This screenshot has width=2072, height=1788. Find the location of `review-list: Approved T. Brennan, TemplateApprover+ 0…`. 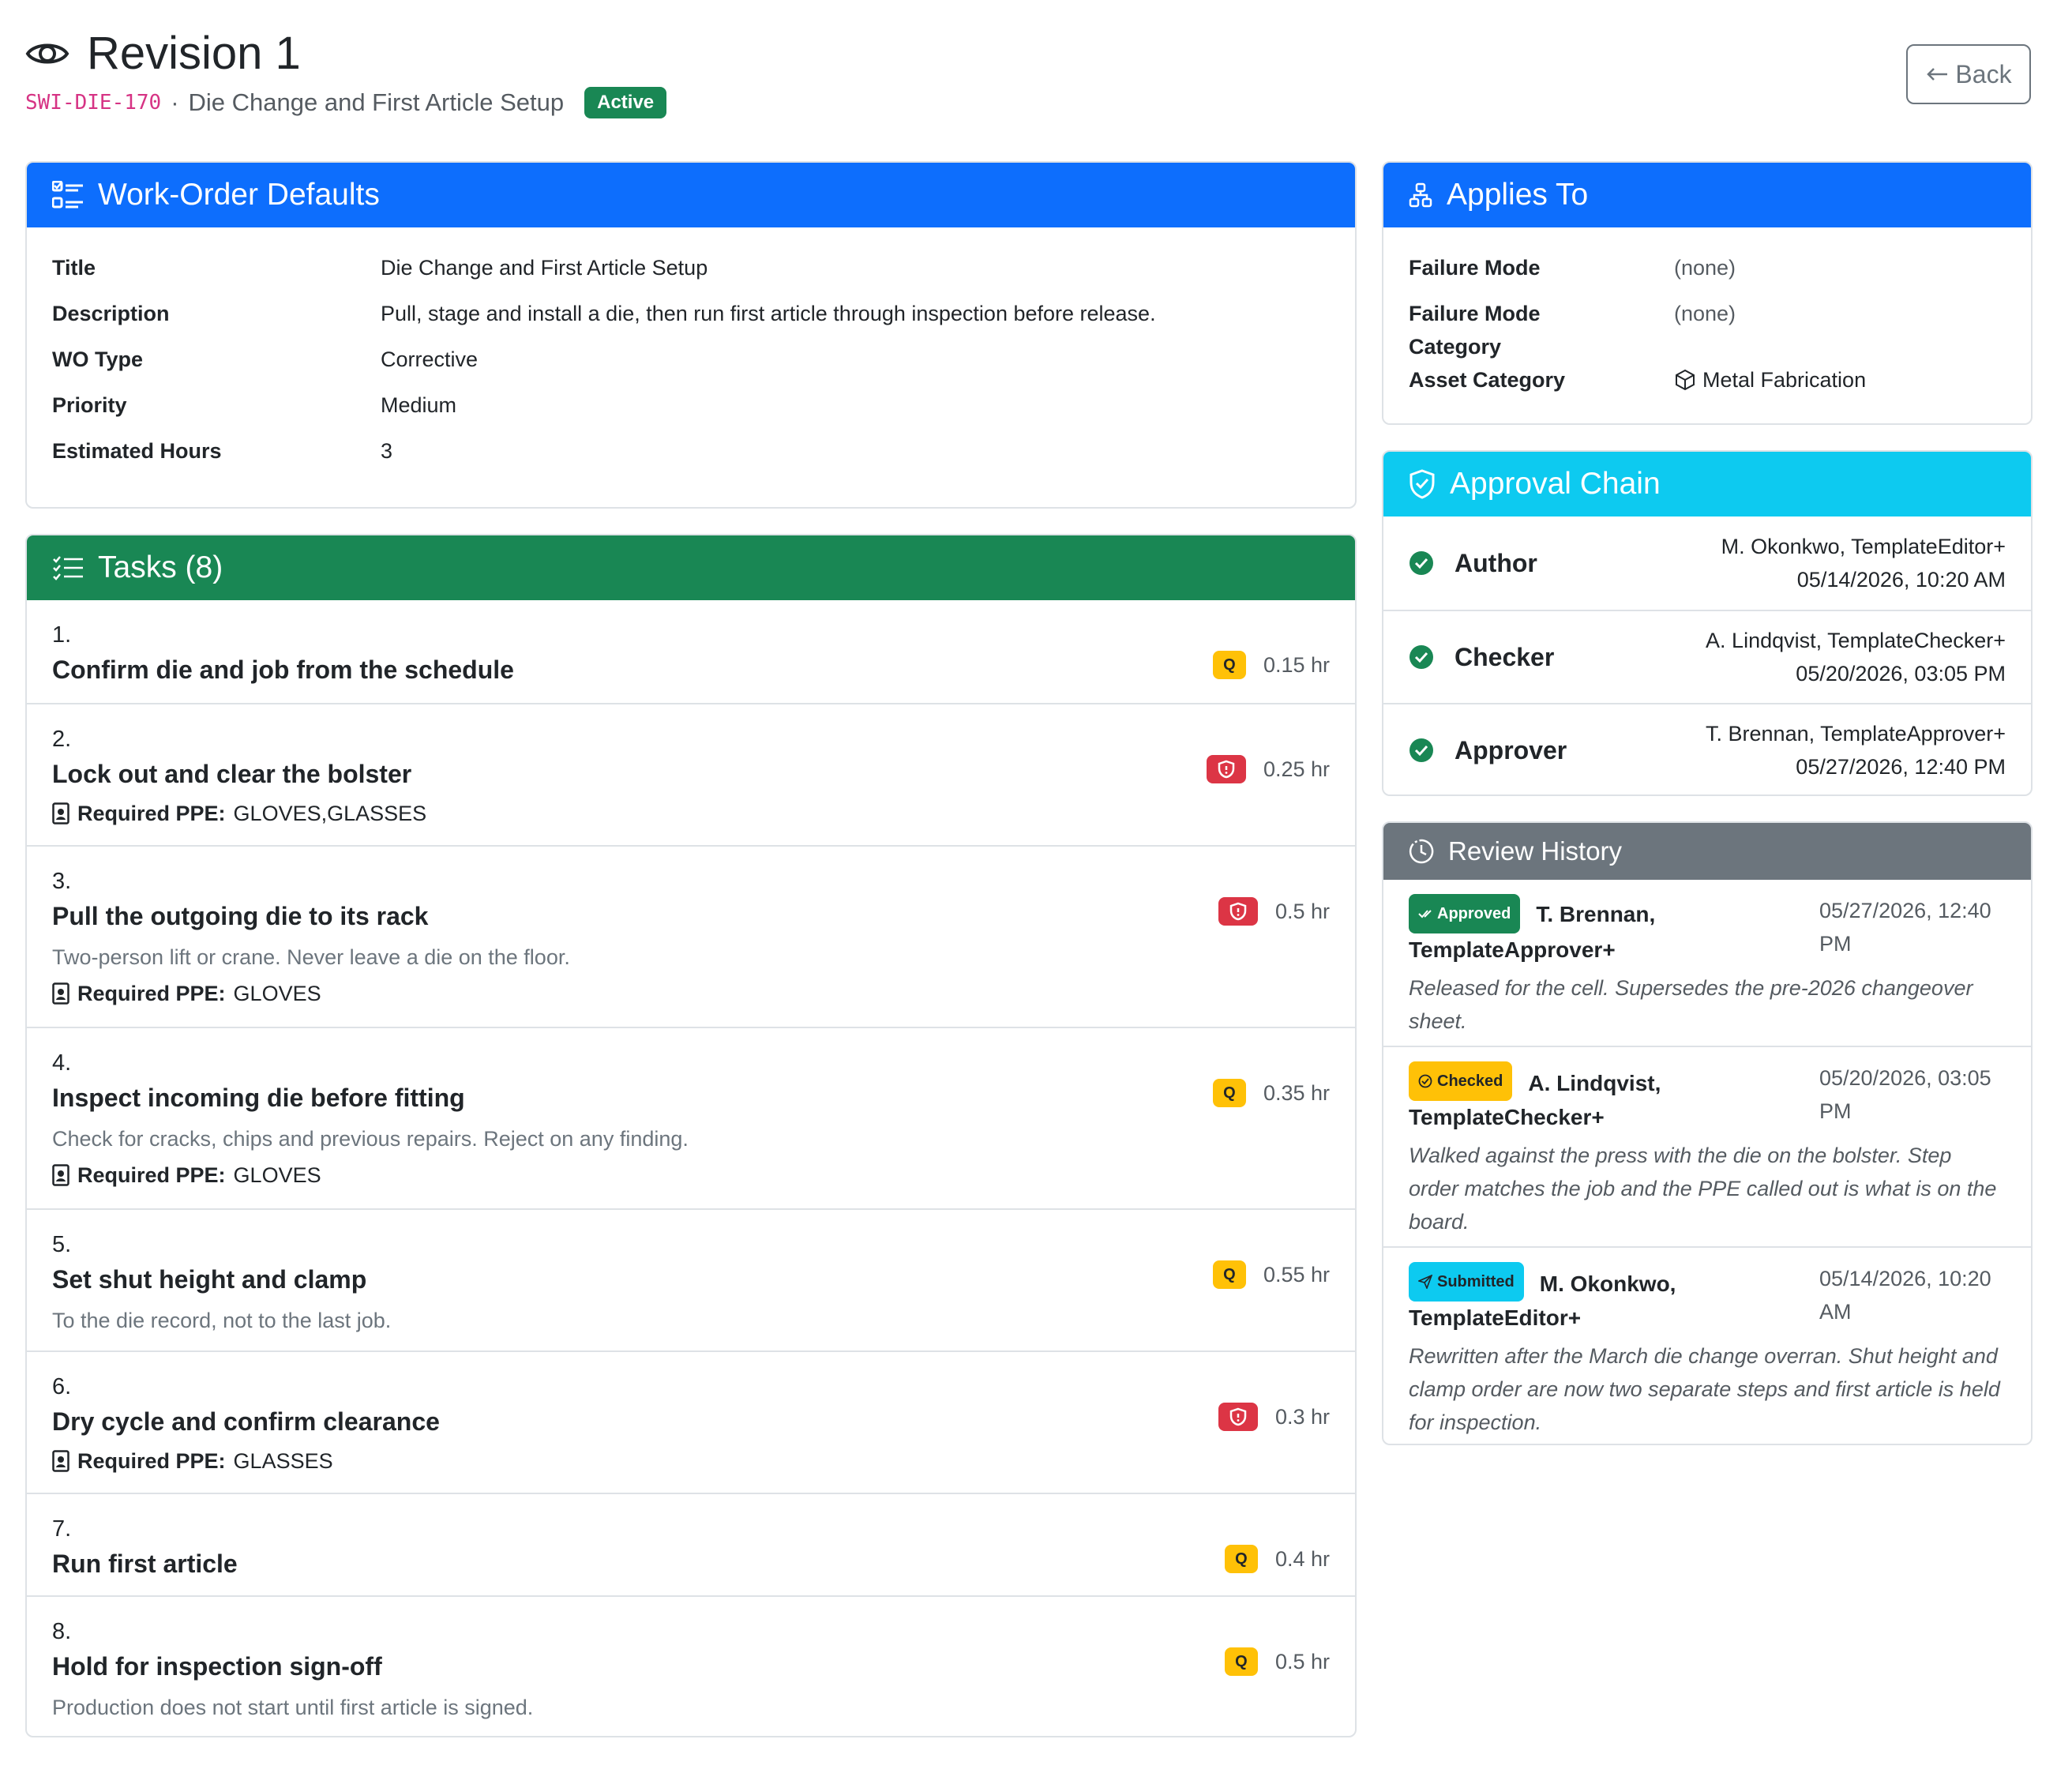

review-list: Approved T. Brennan, TemplateApprover+ 0… is located at coordinates (1707, 1162).